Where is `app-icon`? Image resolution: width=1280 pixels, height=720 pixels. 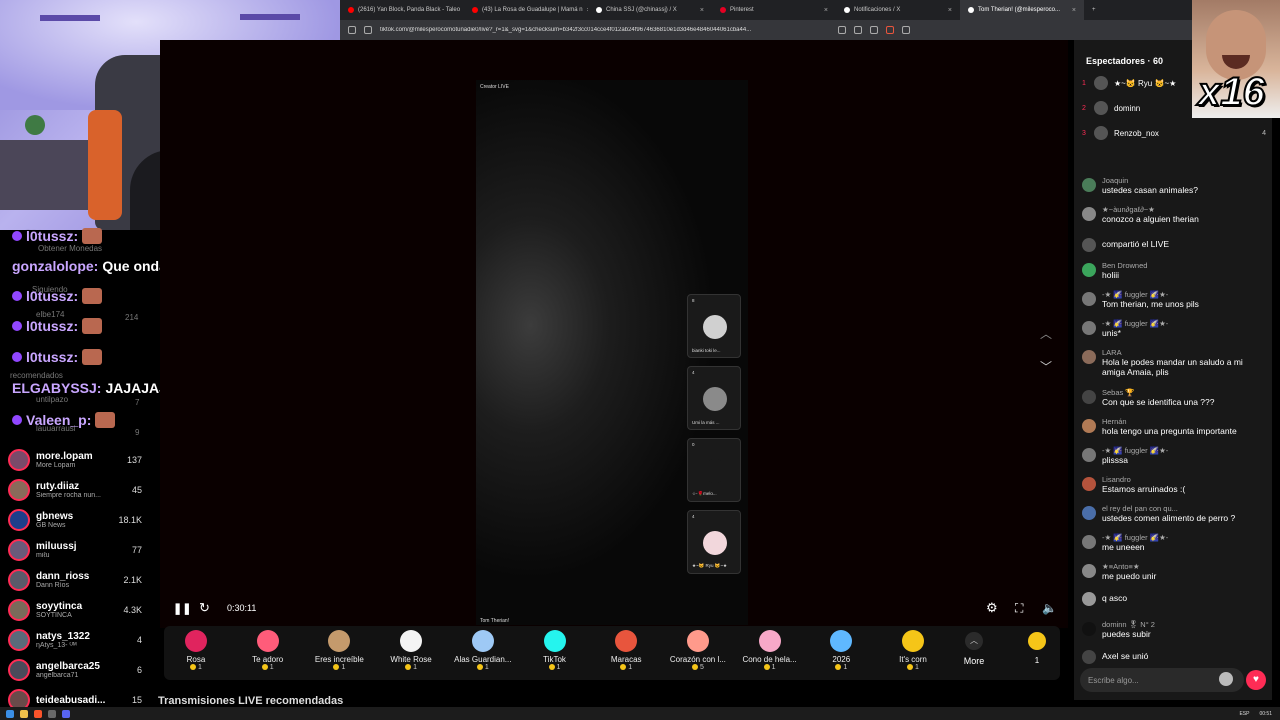
app-icon is located at coordinates (52, 713).